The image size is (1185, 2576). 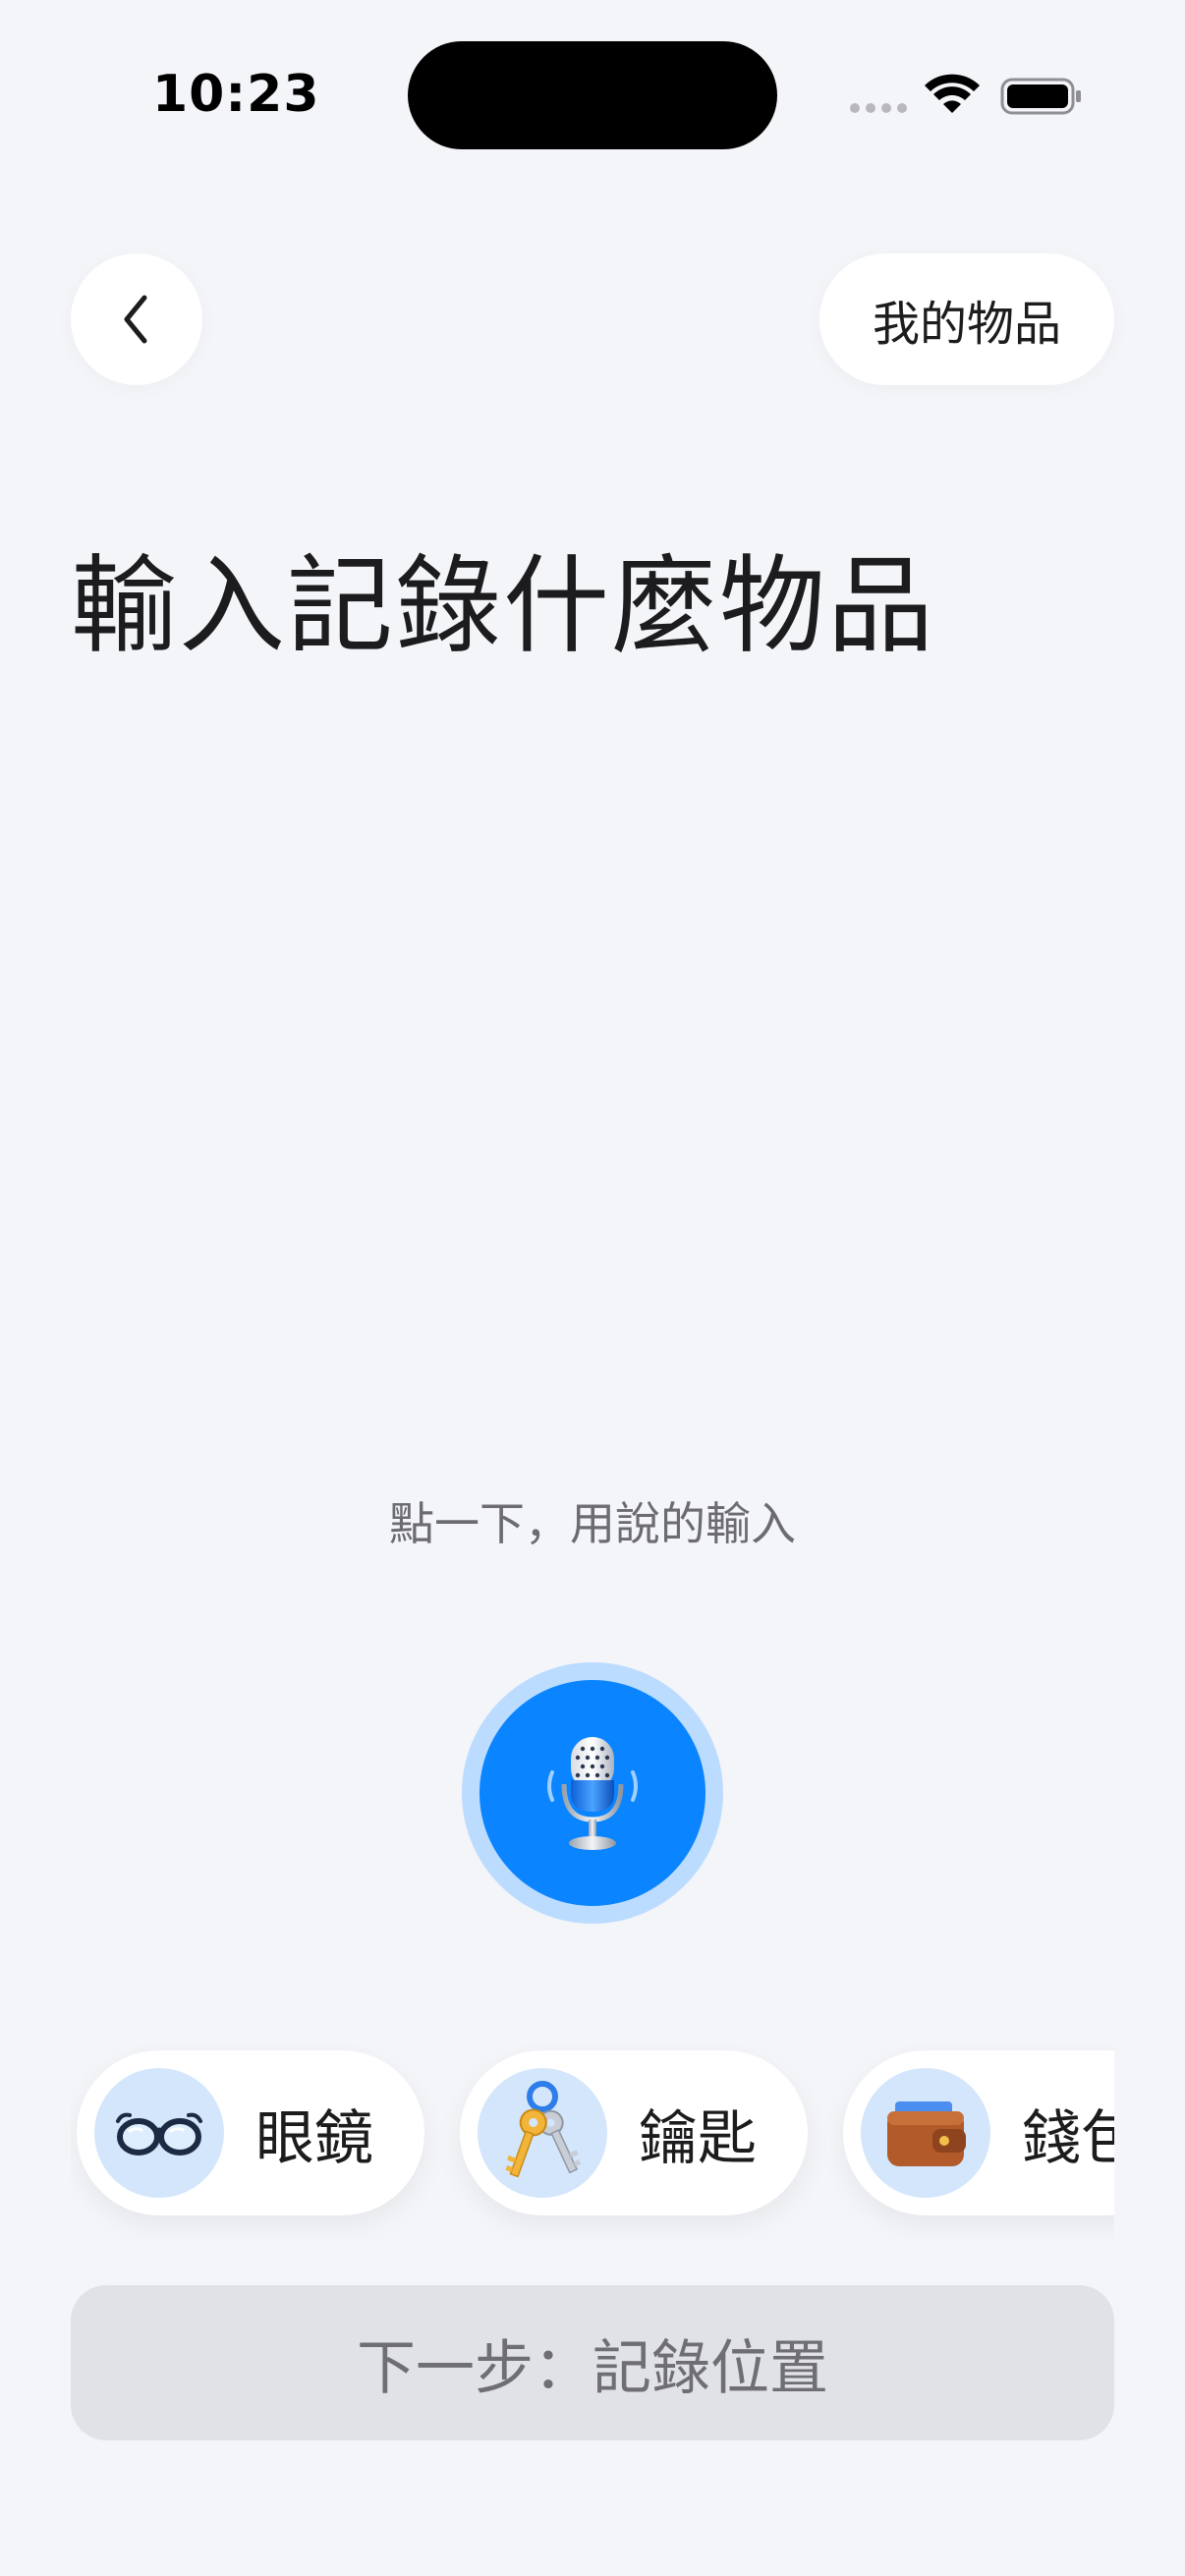 I want to click on suggestion-chip-label: 眼鏡, so click(x=314, y=2138).